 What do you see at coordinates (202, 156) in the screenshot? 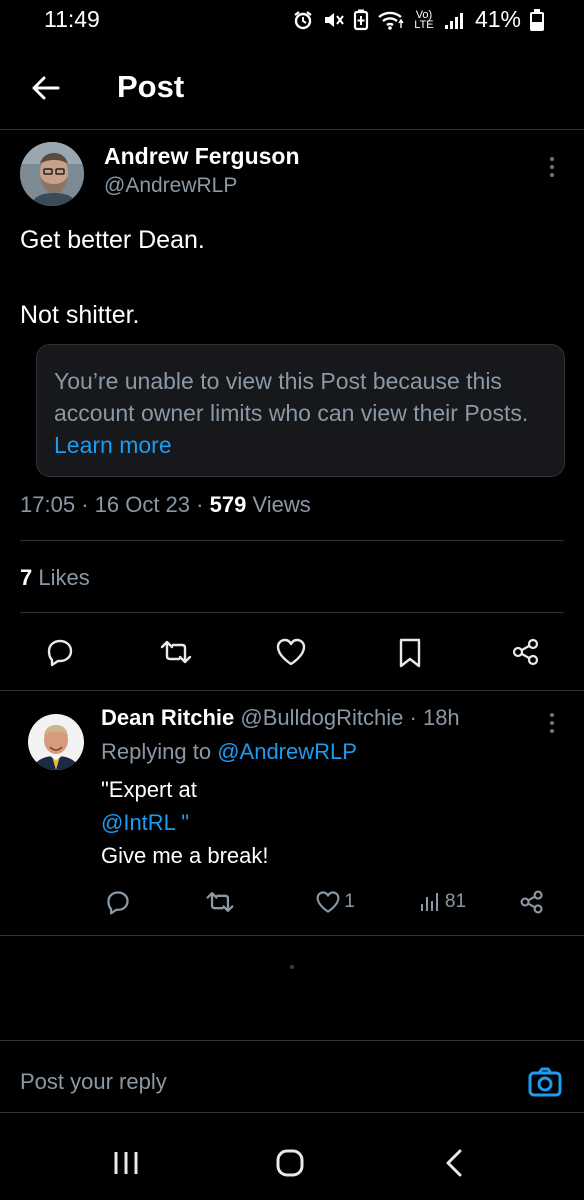
I see `author-name: Andrew Ferguson` at bounding box center [202, 156].